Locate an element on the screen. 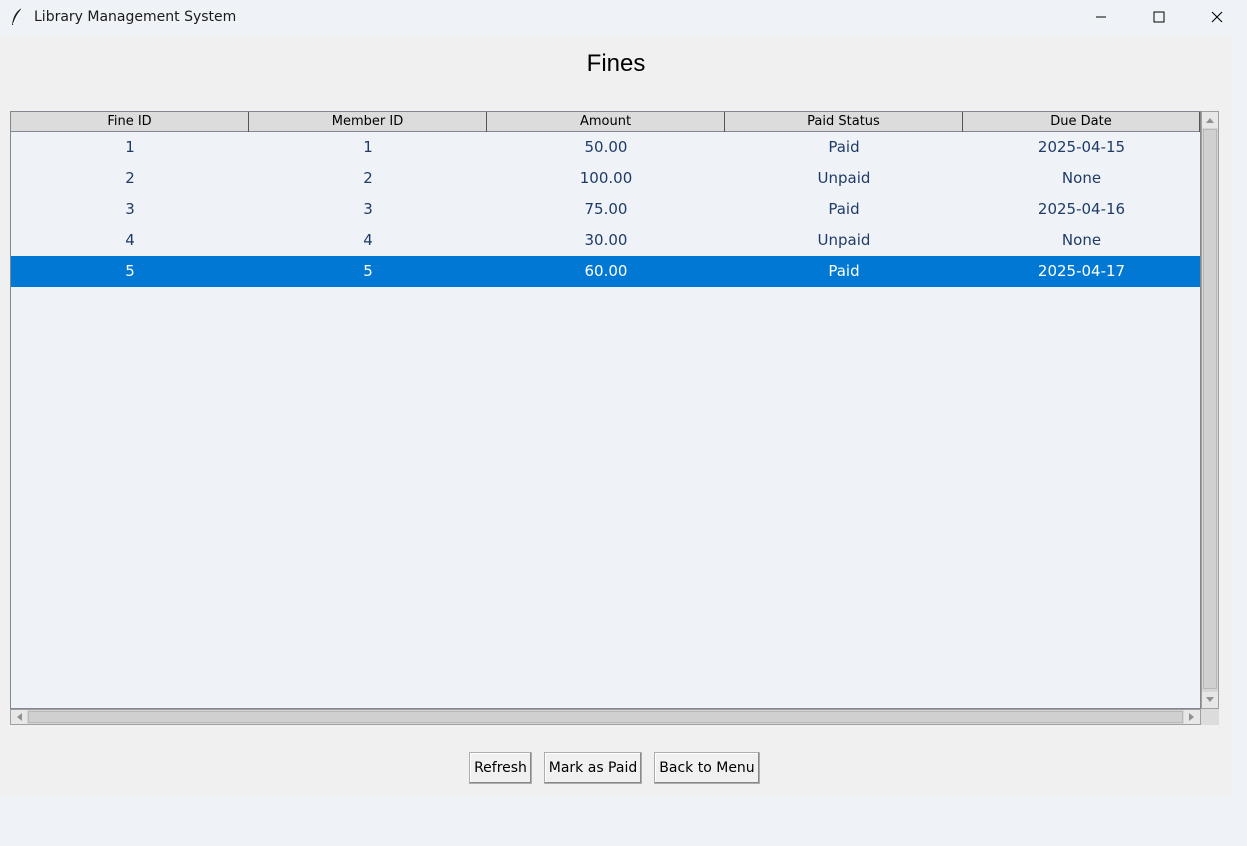 The width and height of the screenshot is (1247, 846). cell-amount: 75.00 is located at coordinates (606, 209).